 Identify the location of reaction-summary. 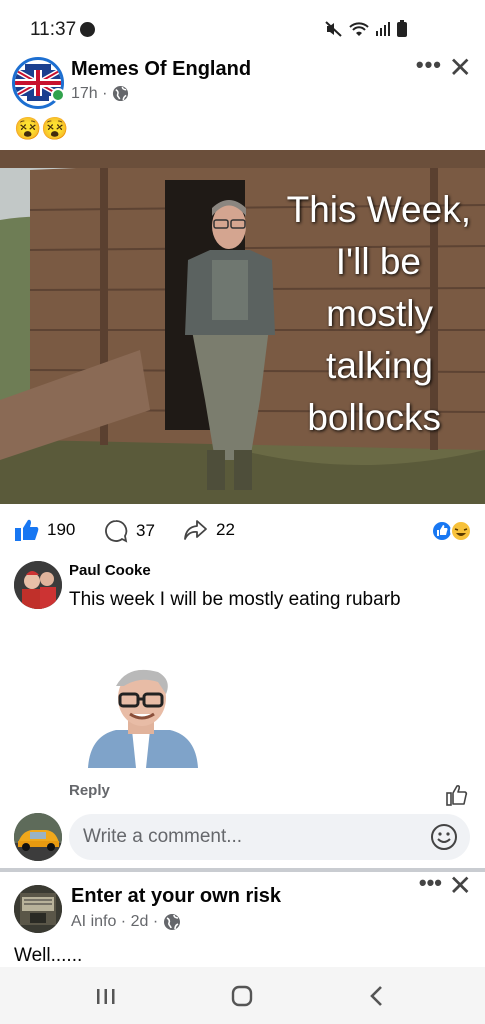
(452, 533).